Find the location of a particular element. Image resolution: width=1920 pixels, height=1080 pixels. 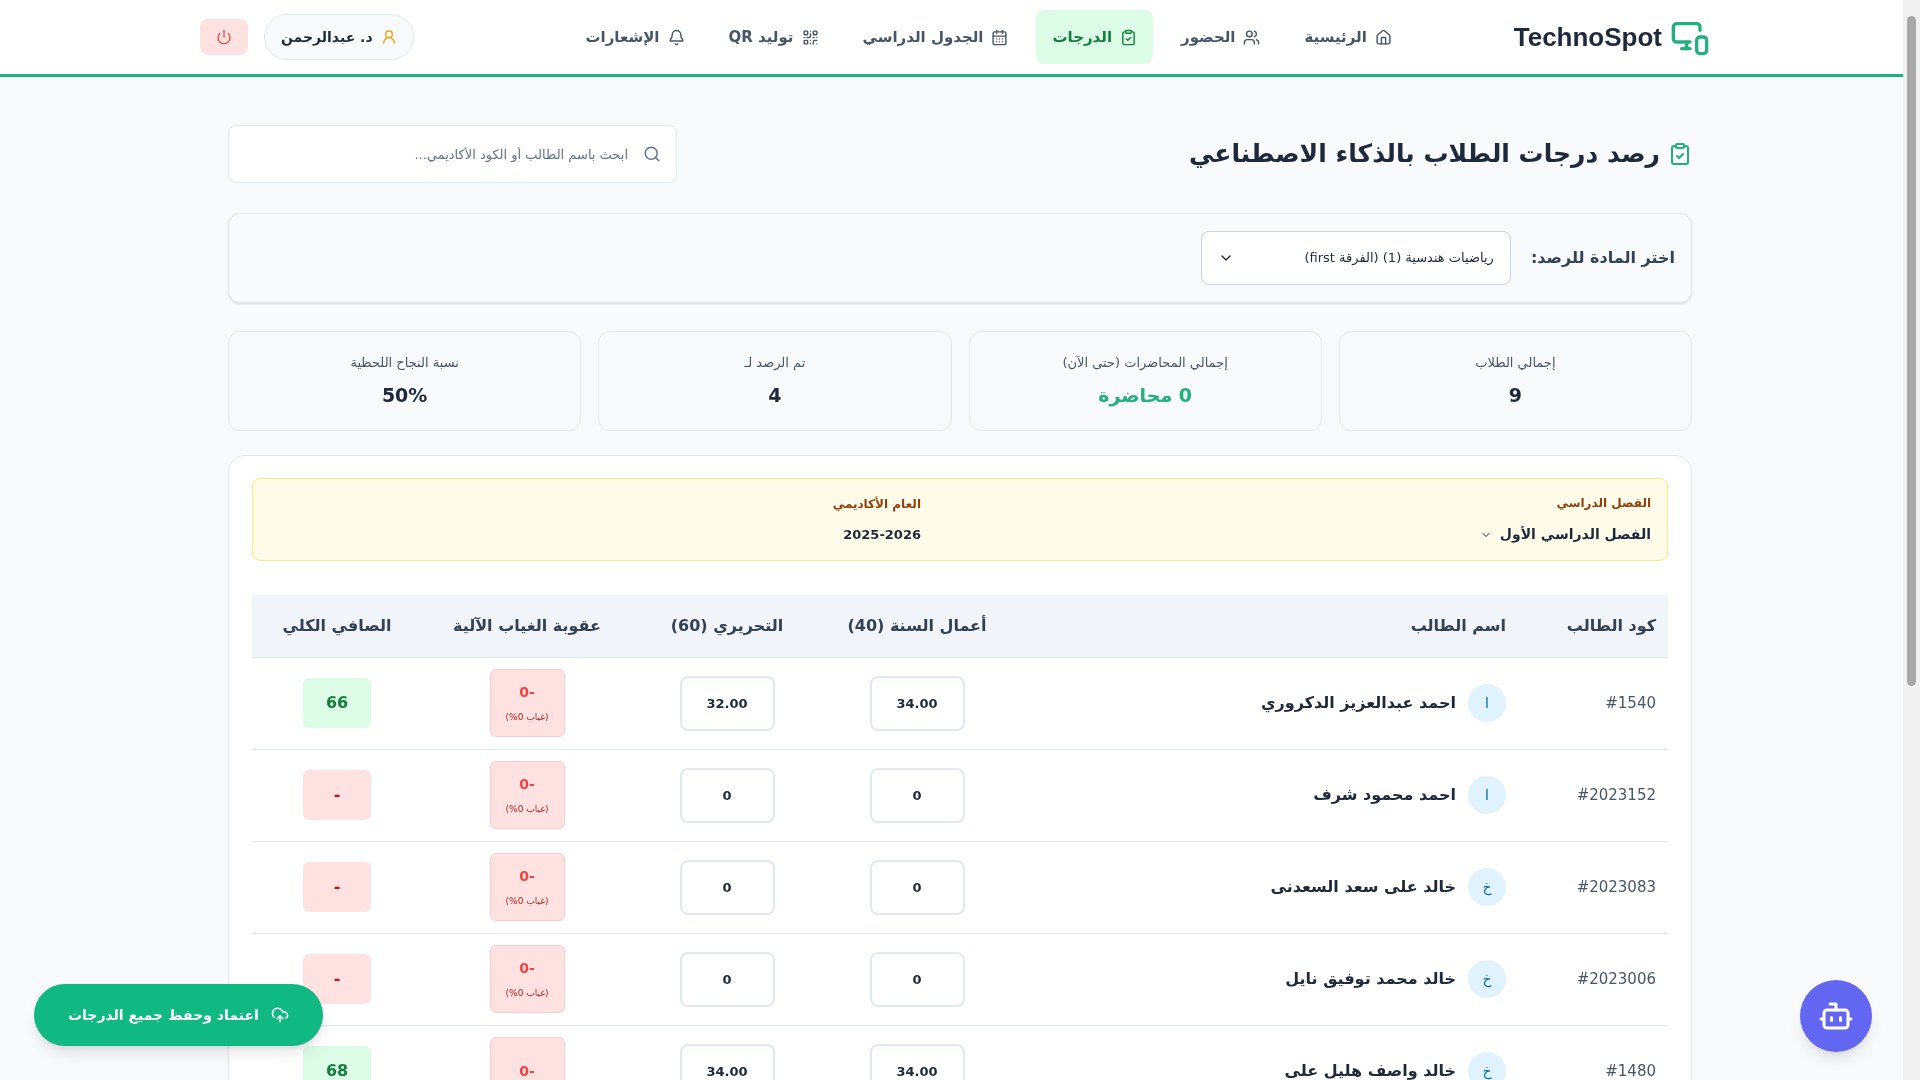

stat-label: تم الرصد لـ is located at coordinates (775, 363).